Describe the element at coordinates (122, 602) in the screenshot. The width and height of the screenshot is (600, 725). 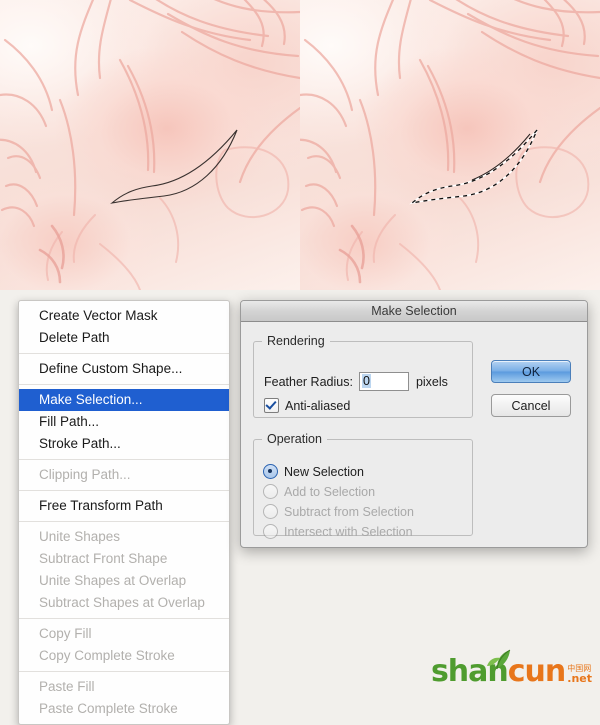
I see `menu-item-subtract-shapes-at-overlap: Subtract Shapes at Overlap` at that location.